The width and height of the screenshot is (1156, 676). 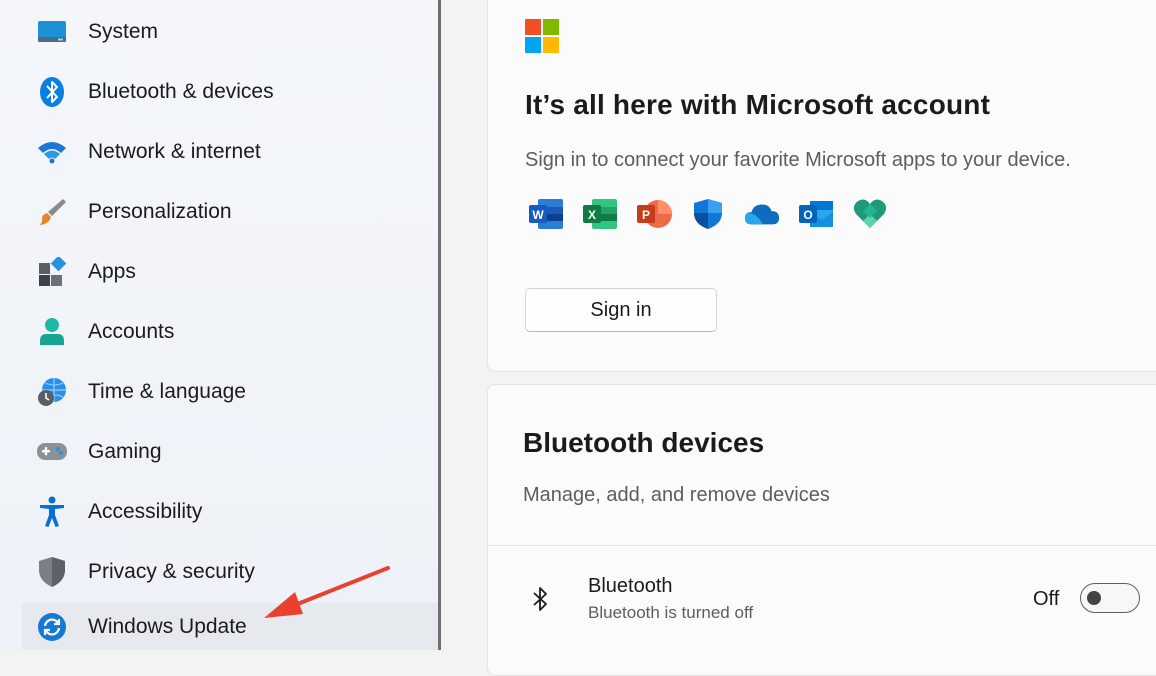 What do you see at coordinates (145, 511) in the screenshot?
I see `sidebar-item-label: Accessibility` at bounding box center [145, 511].